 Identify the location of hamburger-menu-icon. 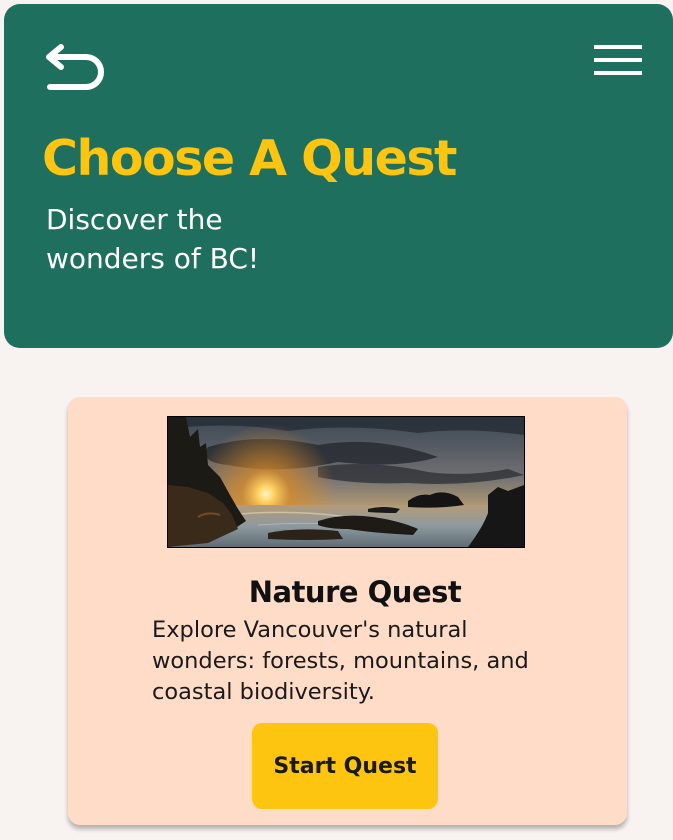
(618, 60).